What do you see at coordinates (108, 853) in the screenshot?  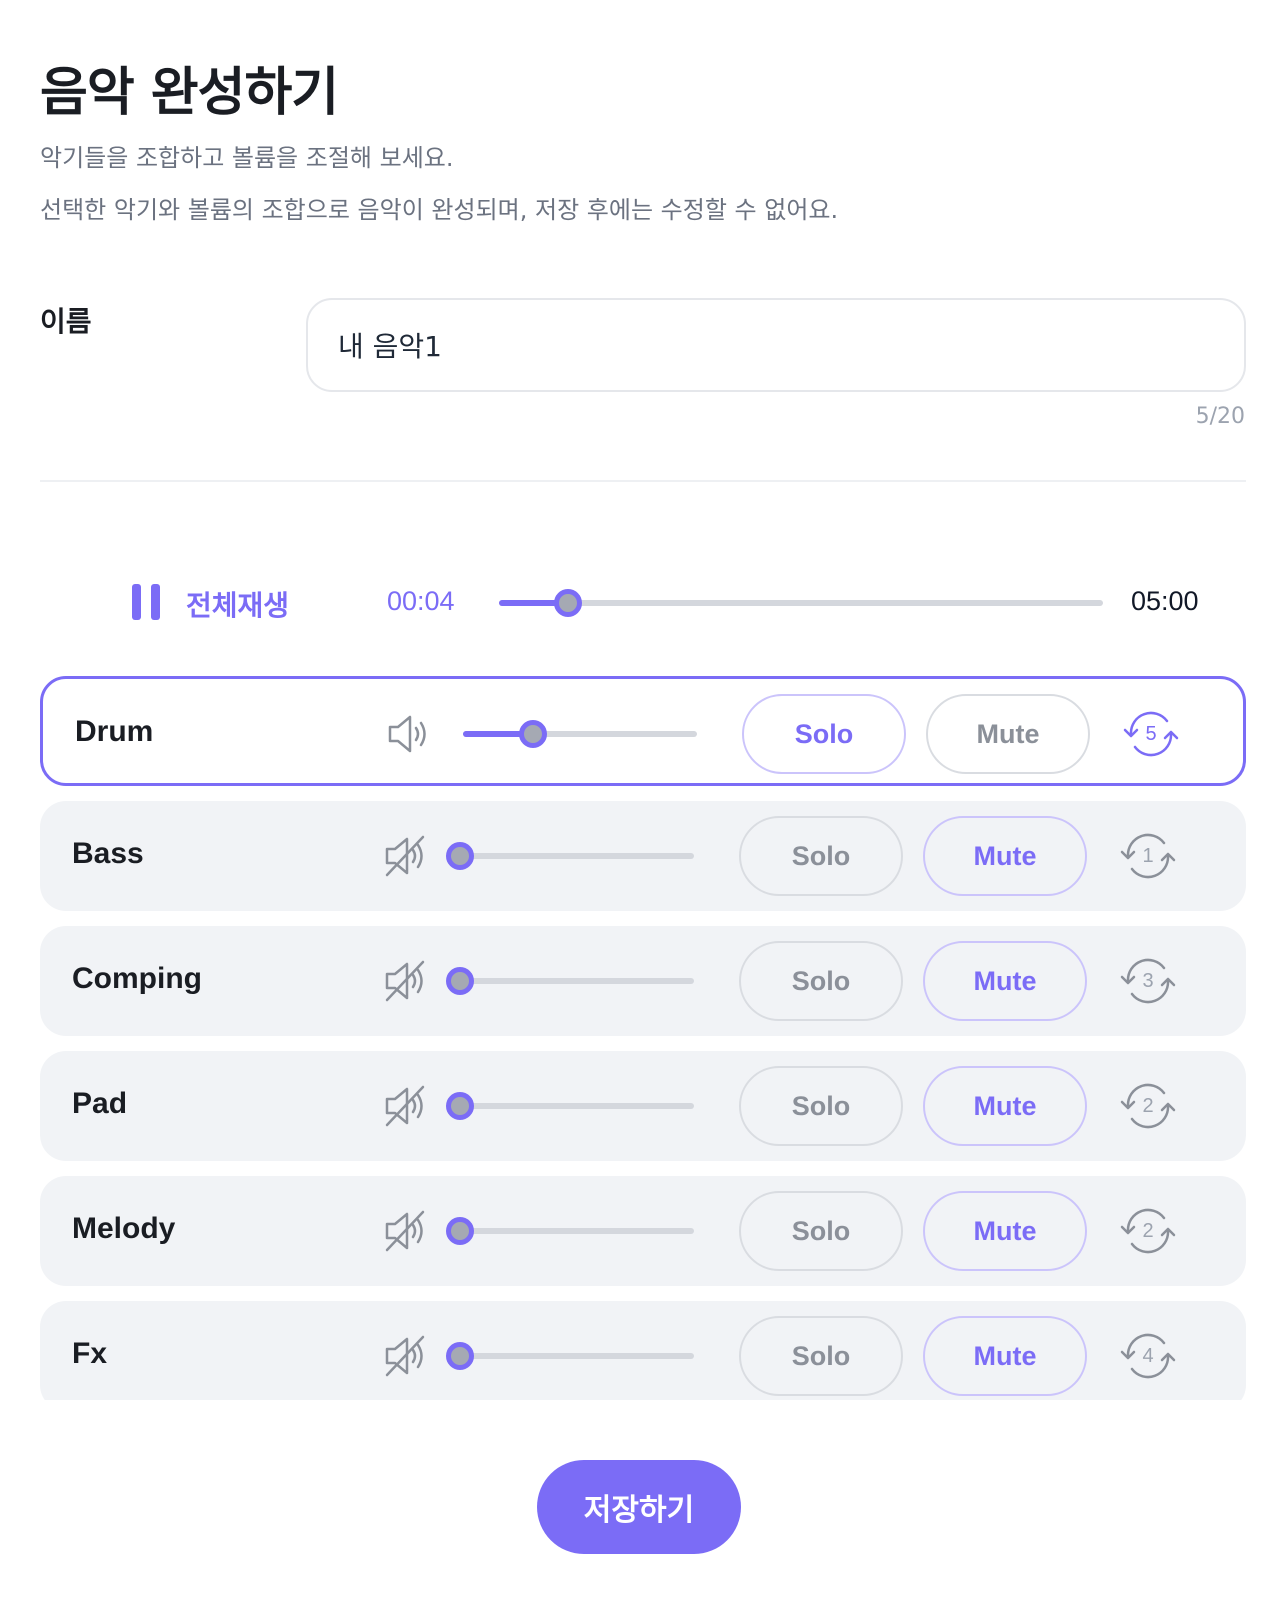 I see `track-name: Bass` at bounding box center [108, 853].